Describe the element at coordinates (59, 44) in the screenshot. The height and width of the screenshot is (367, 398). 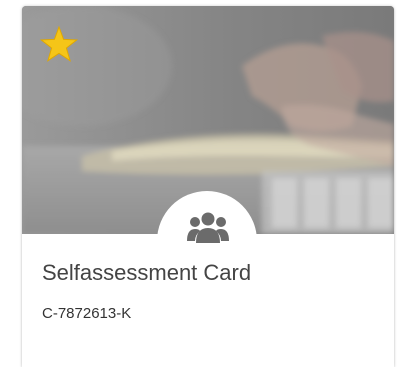
I see `favorite-star-icon` at that location.